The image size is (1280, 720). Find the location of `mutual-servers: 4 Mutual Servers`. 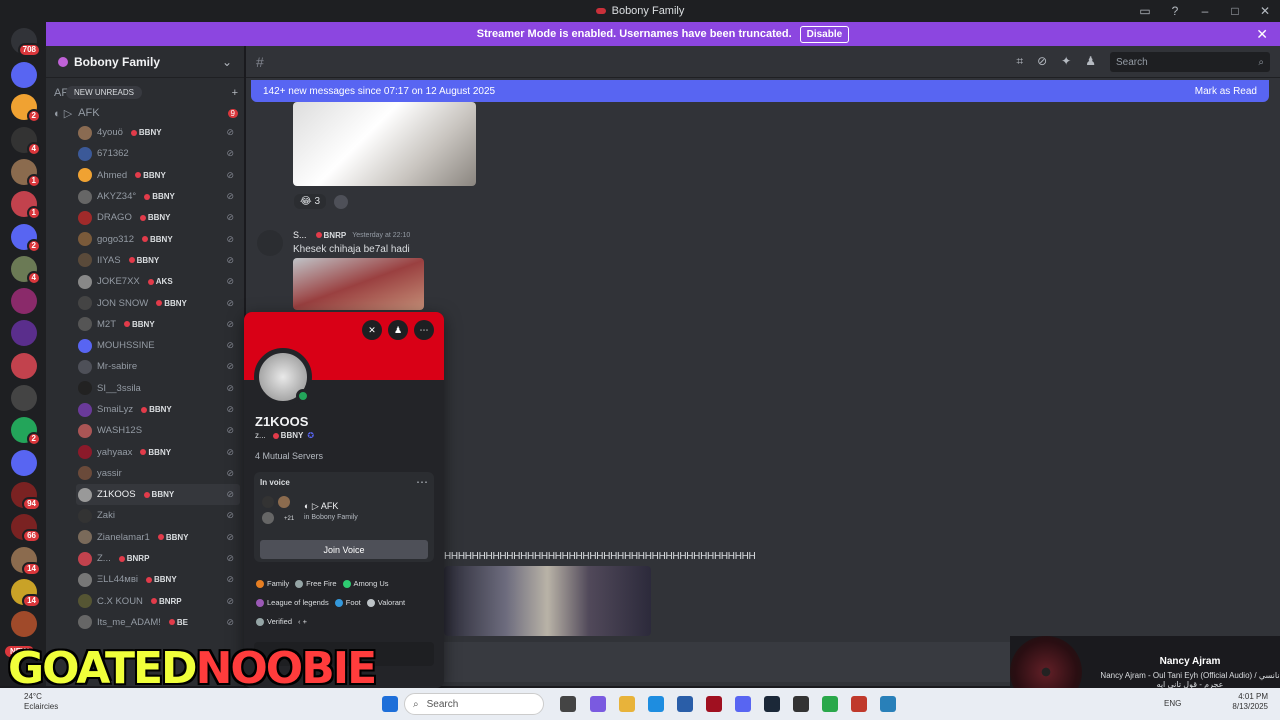

mutual-servers: 4 Mutual Servers is located at coordinates (289, 456).